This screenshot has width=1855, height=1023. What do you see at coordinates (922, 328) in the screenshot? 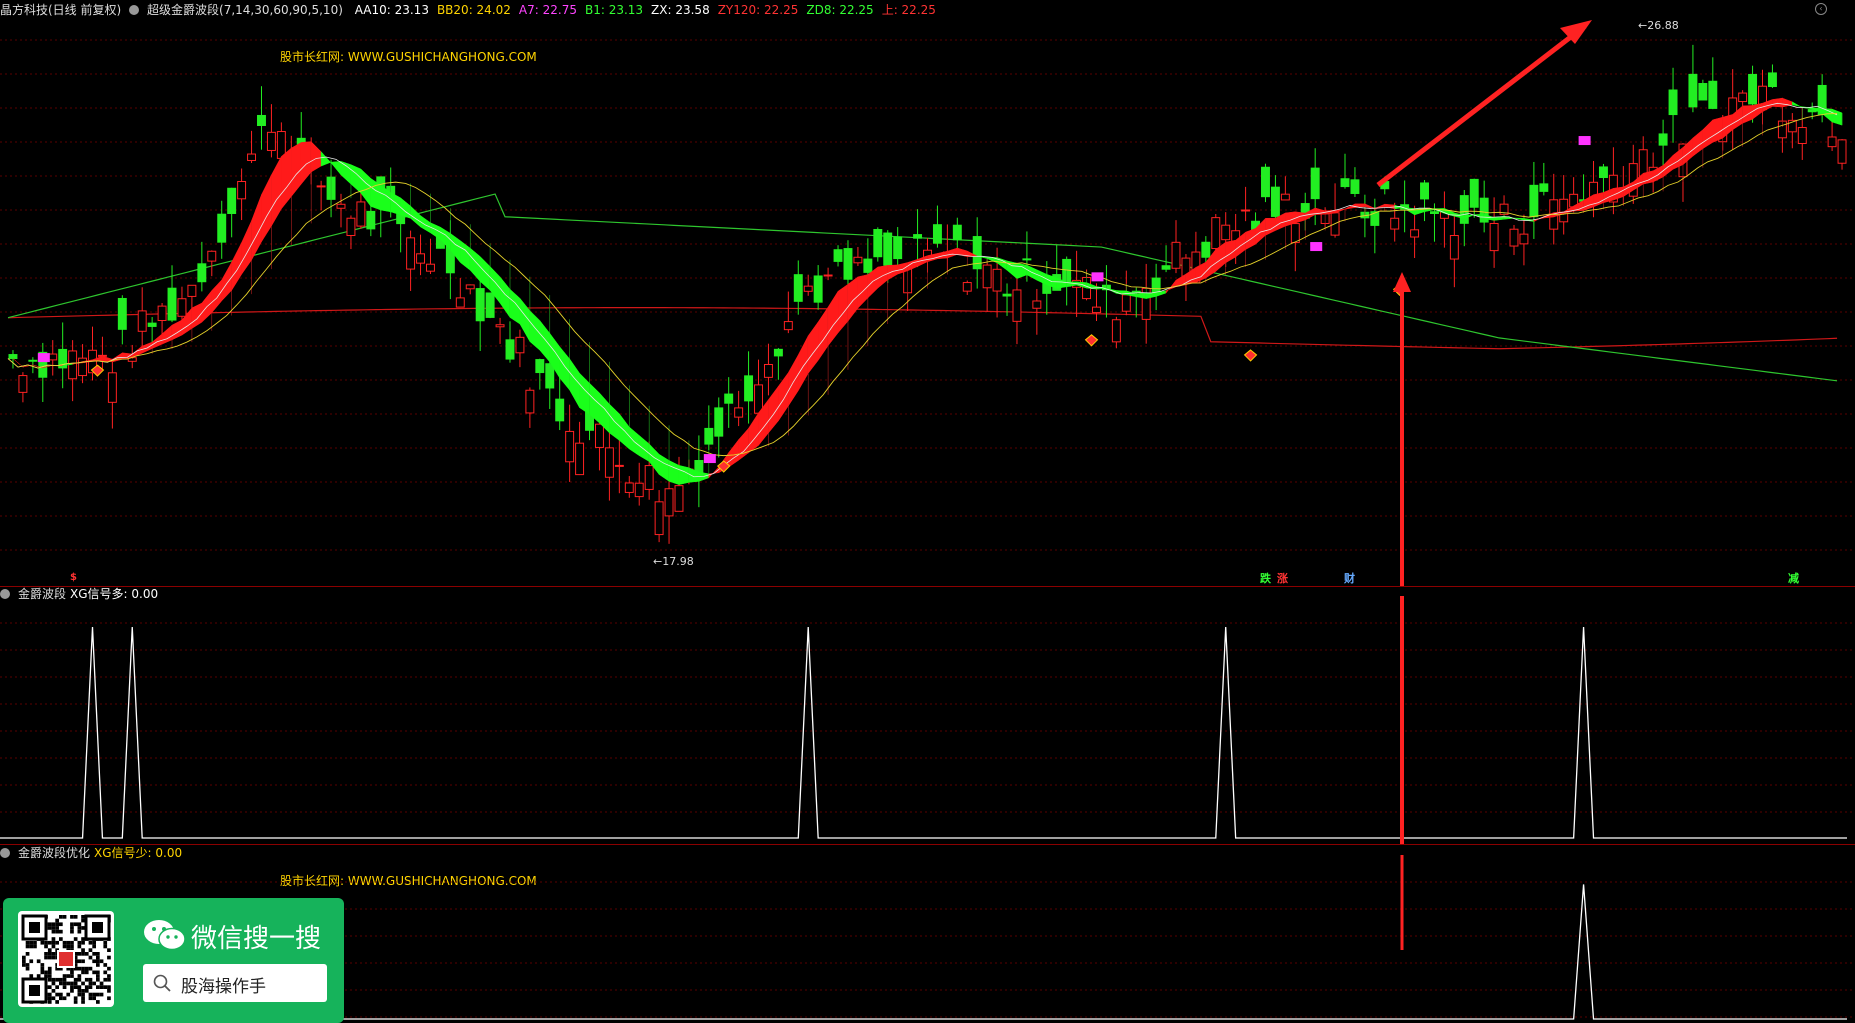
I see `ma120-line` at bounding box center [922, 328].